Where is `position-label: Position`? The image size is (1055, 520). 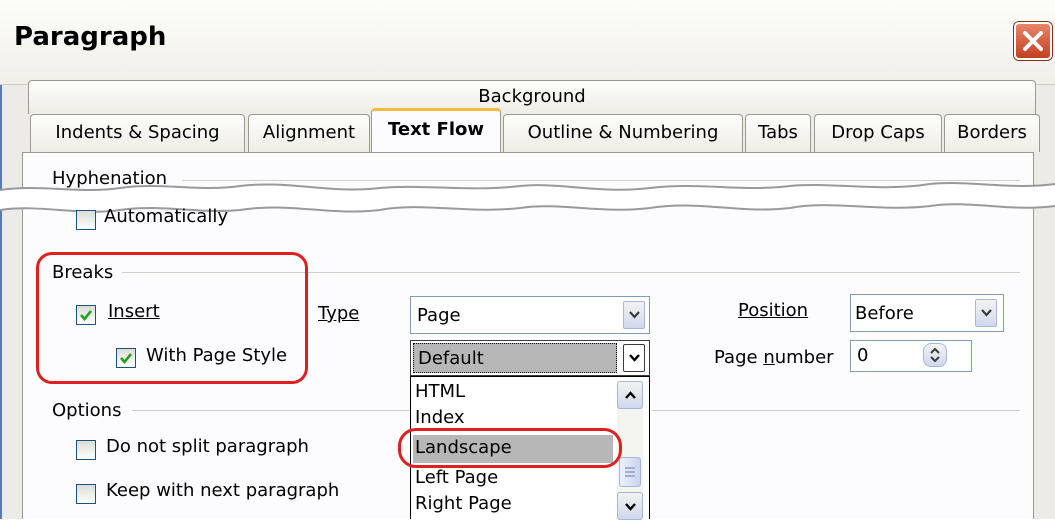
position-label: Position is located at coordinates (773, 310).